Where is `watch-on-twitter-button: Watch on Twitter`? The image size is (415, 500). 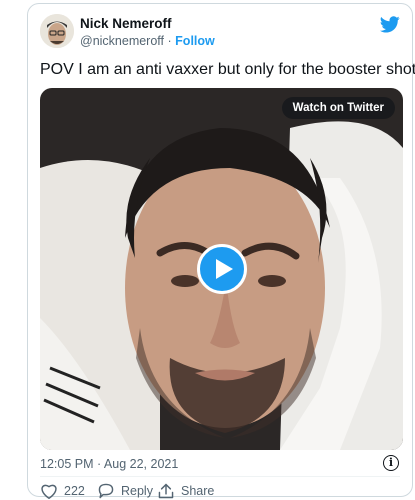 watch-on-twitter-button: Watch on Twitter is located at coordinates (338, 108).